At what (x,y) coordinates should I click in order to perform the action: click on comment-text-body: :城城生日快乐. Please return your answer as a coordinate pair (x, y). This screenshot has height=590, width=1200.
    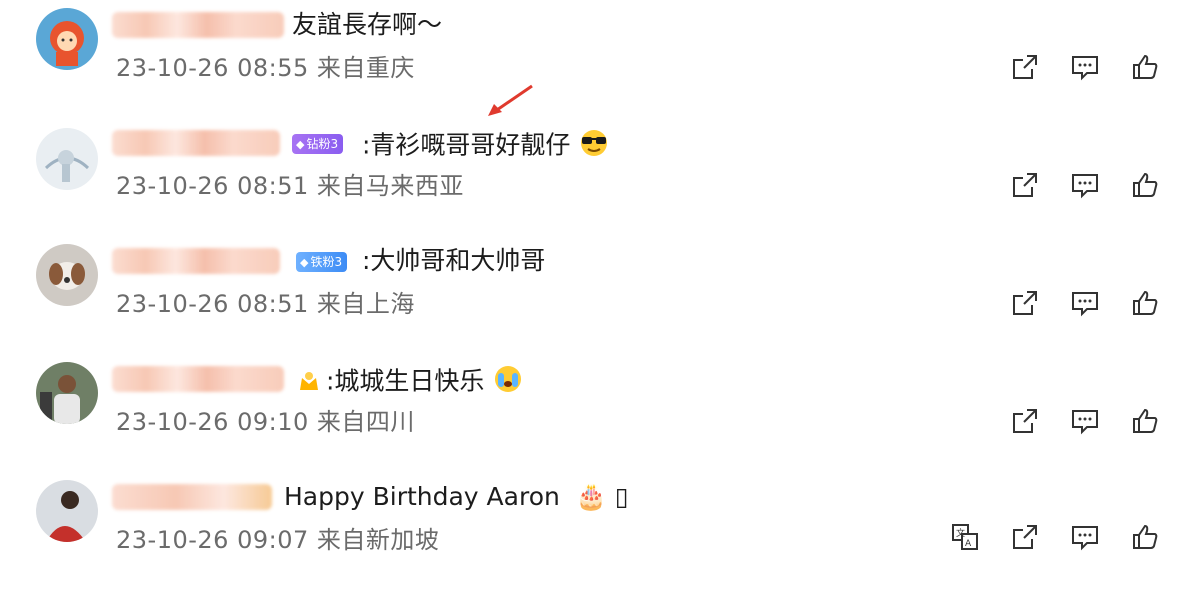
    Looking at the image, I should click on (405, 381).